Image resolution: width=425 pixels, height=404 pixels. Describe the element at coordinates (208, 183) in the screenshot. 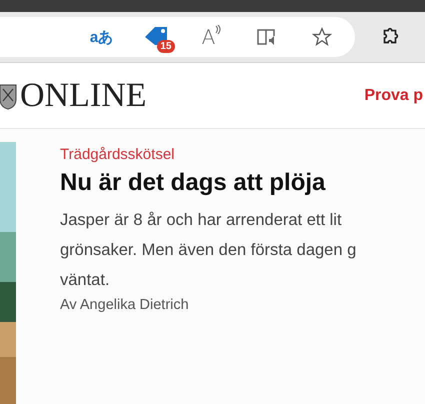

I see `article-headline: Nu är det dags att plöja` at that location.